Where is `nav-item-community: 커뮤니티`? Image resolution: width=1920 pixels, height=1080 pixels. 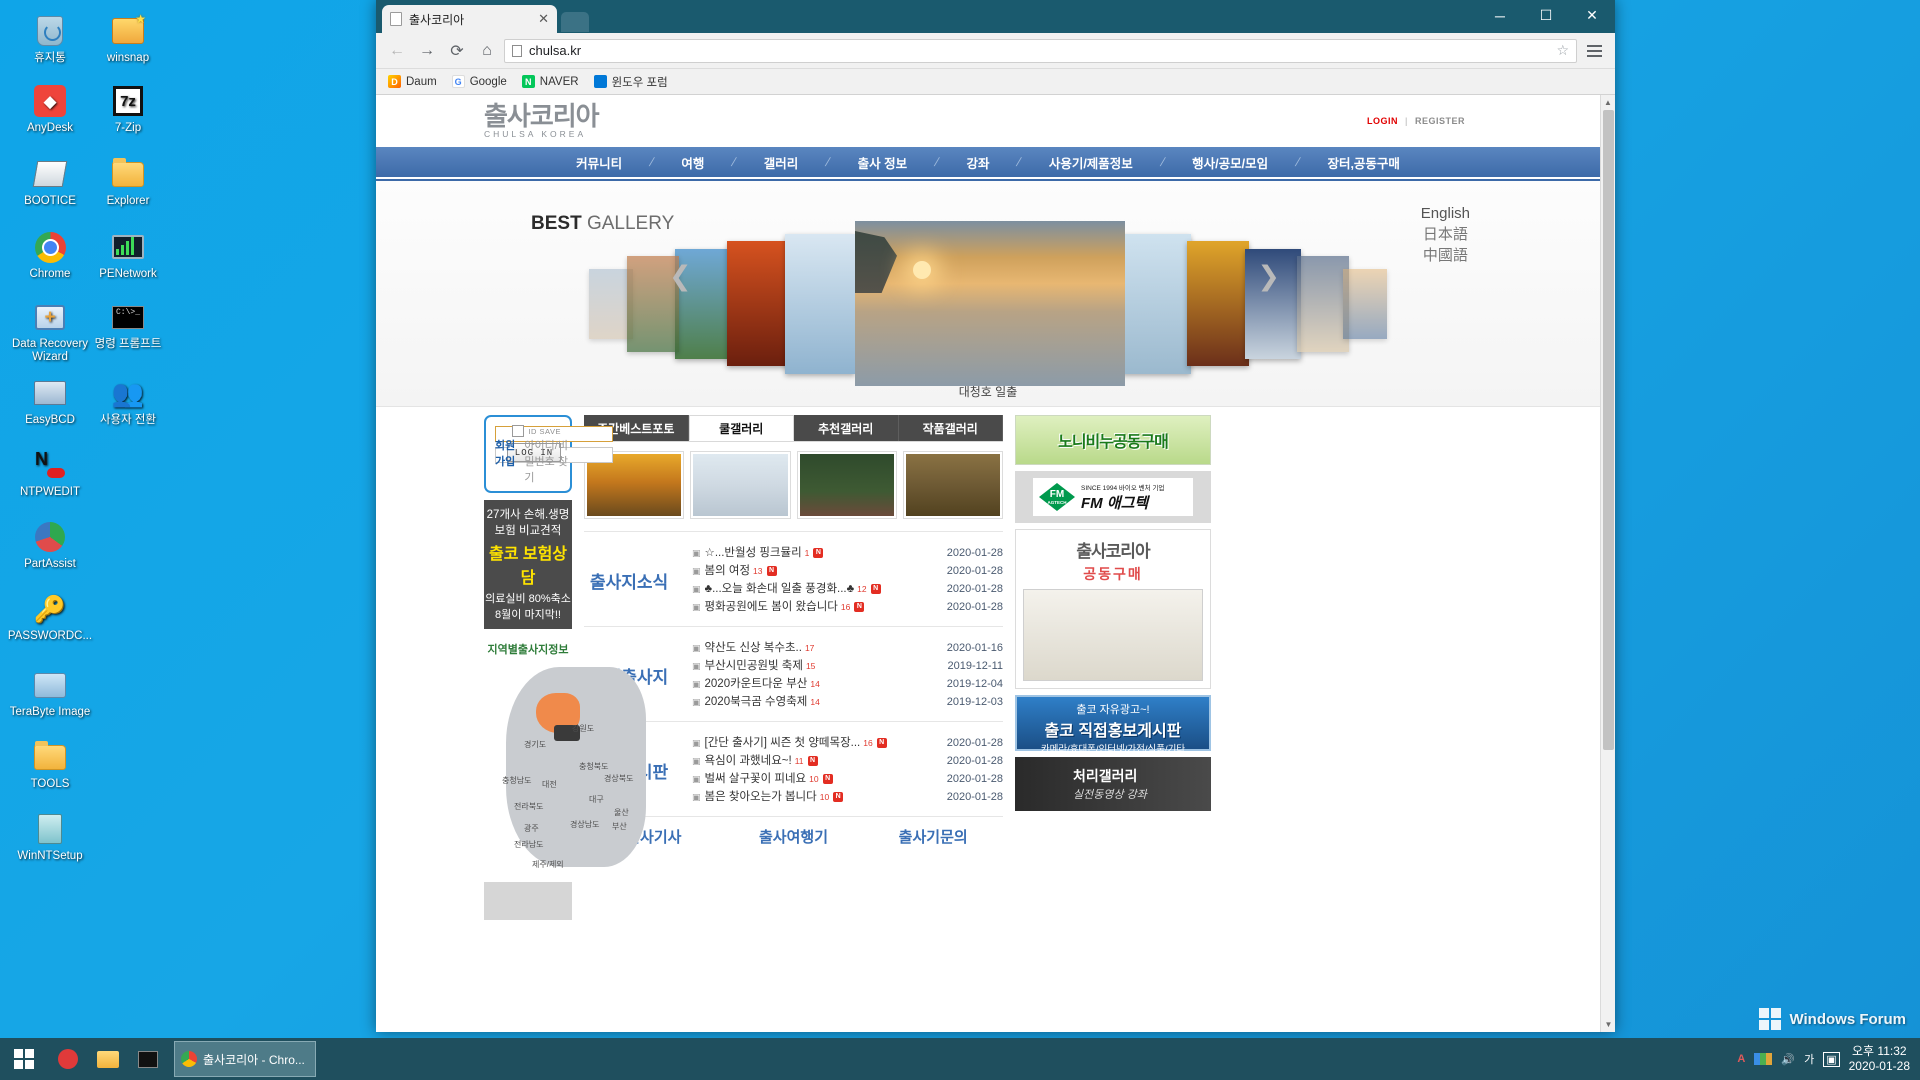 nav-item-community: 커뮤니티 is located at coordinates (599, 162).